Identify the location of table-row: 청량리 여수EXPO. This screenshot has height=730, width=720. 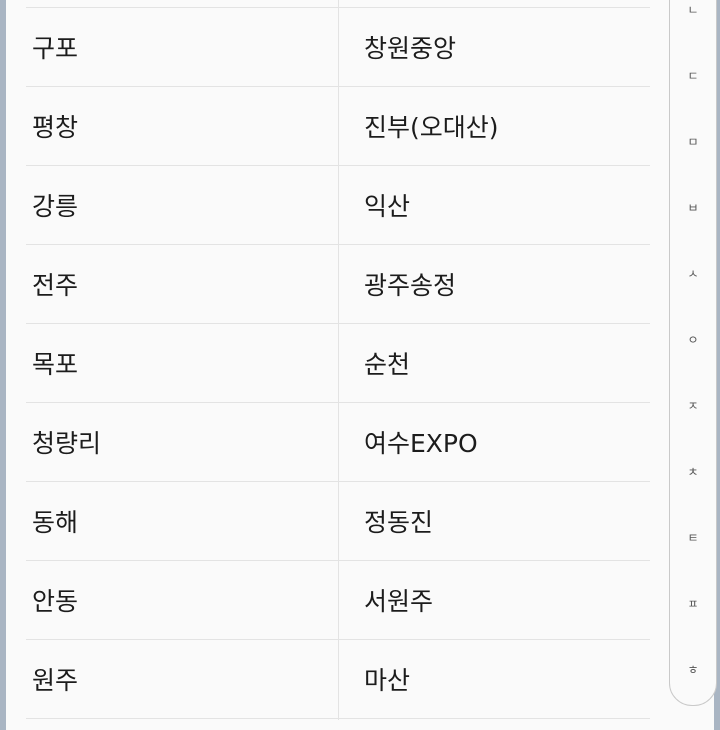
(338, 442).